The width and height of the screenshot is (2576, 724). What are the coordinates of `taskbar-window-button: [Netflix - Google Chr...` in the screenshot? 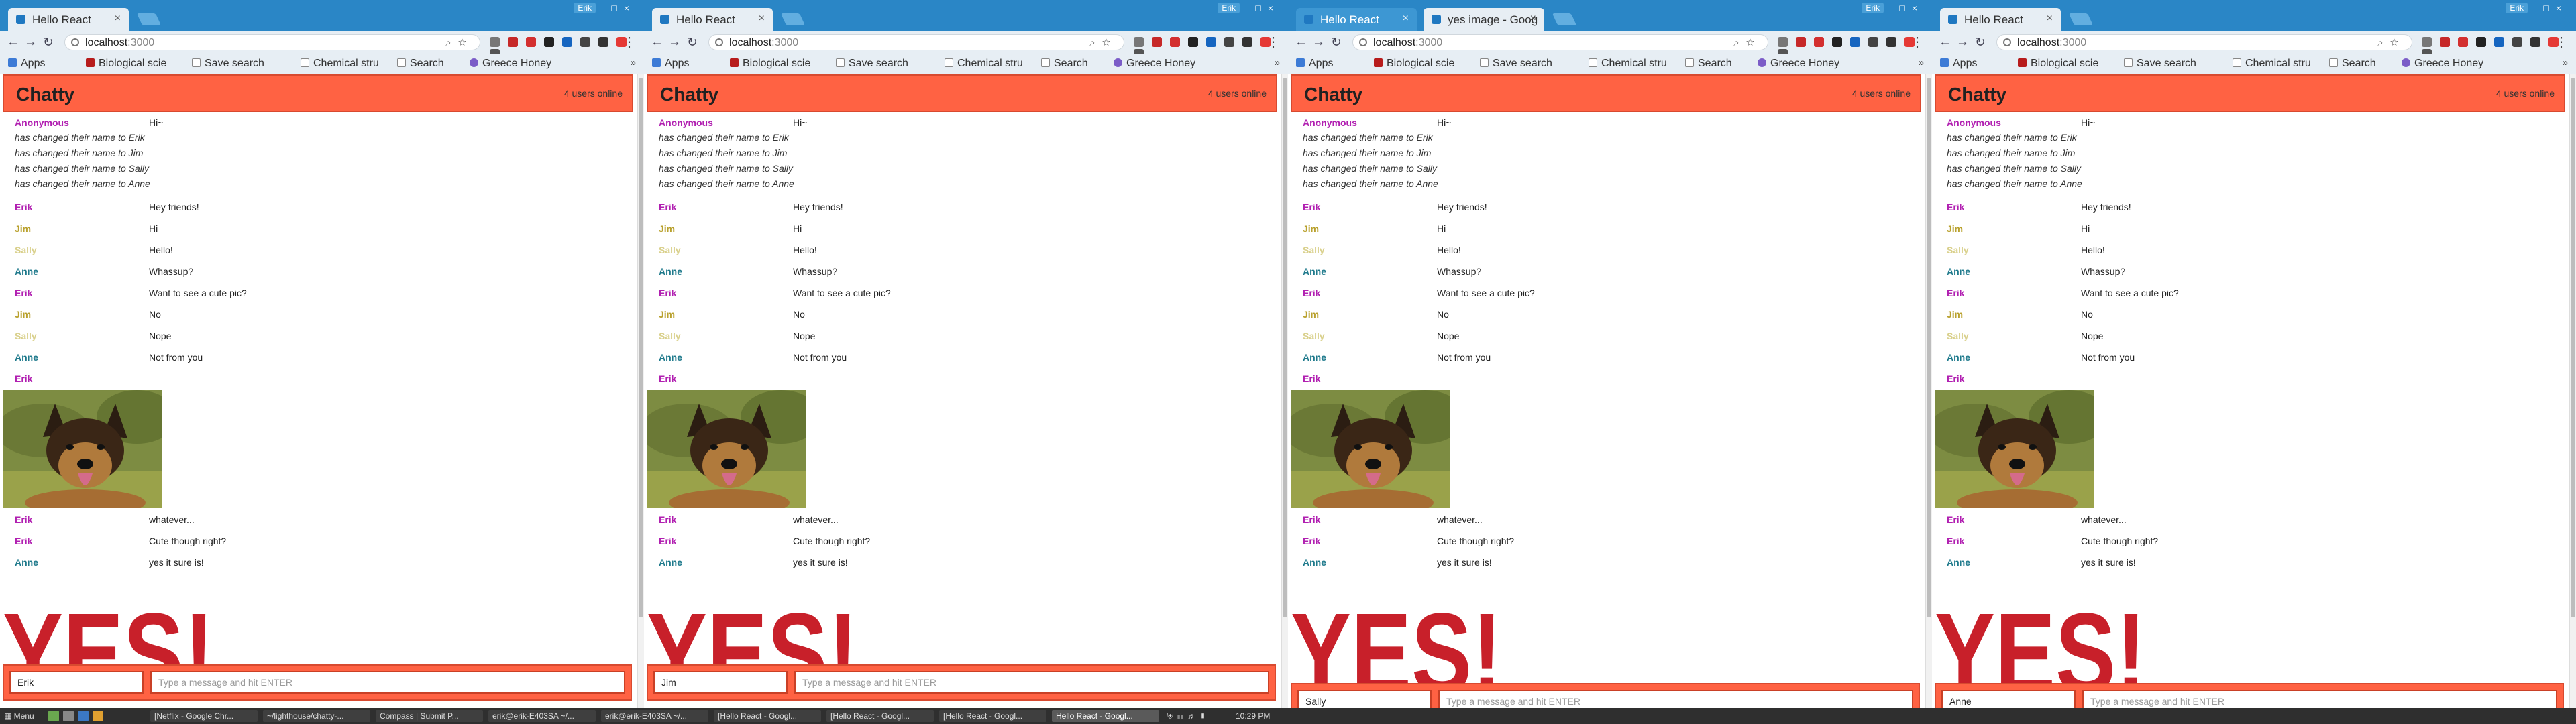 It's located at (204, 716).